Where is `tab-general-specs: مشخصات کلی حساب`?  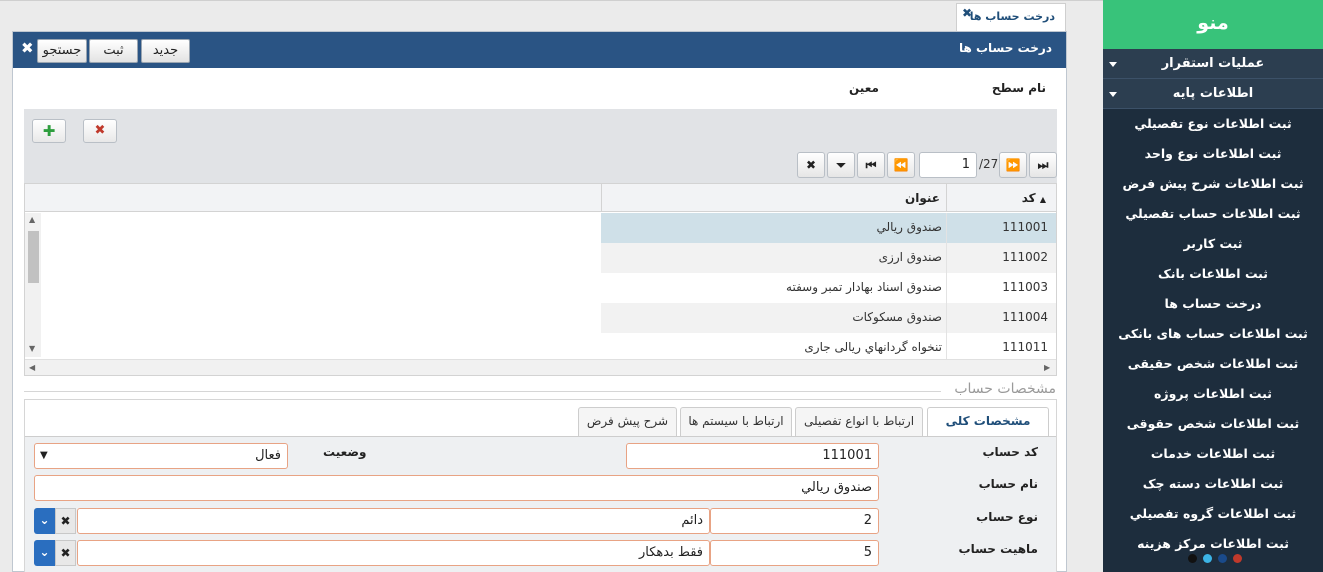
tab-general-specs: مشخصات کلی حساب is located at coordinates (988, 431).